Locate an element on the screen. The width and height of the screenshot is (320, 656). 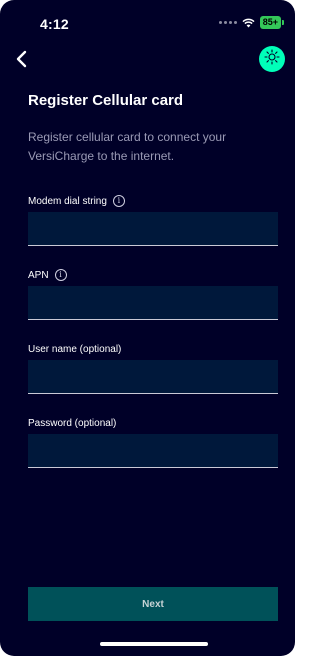
user-name-label-text: User name (optional) is located at coordinates (75, 349).